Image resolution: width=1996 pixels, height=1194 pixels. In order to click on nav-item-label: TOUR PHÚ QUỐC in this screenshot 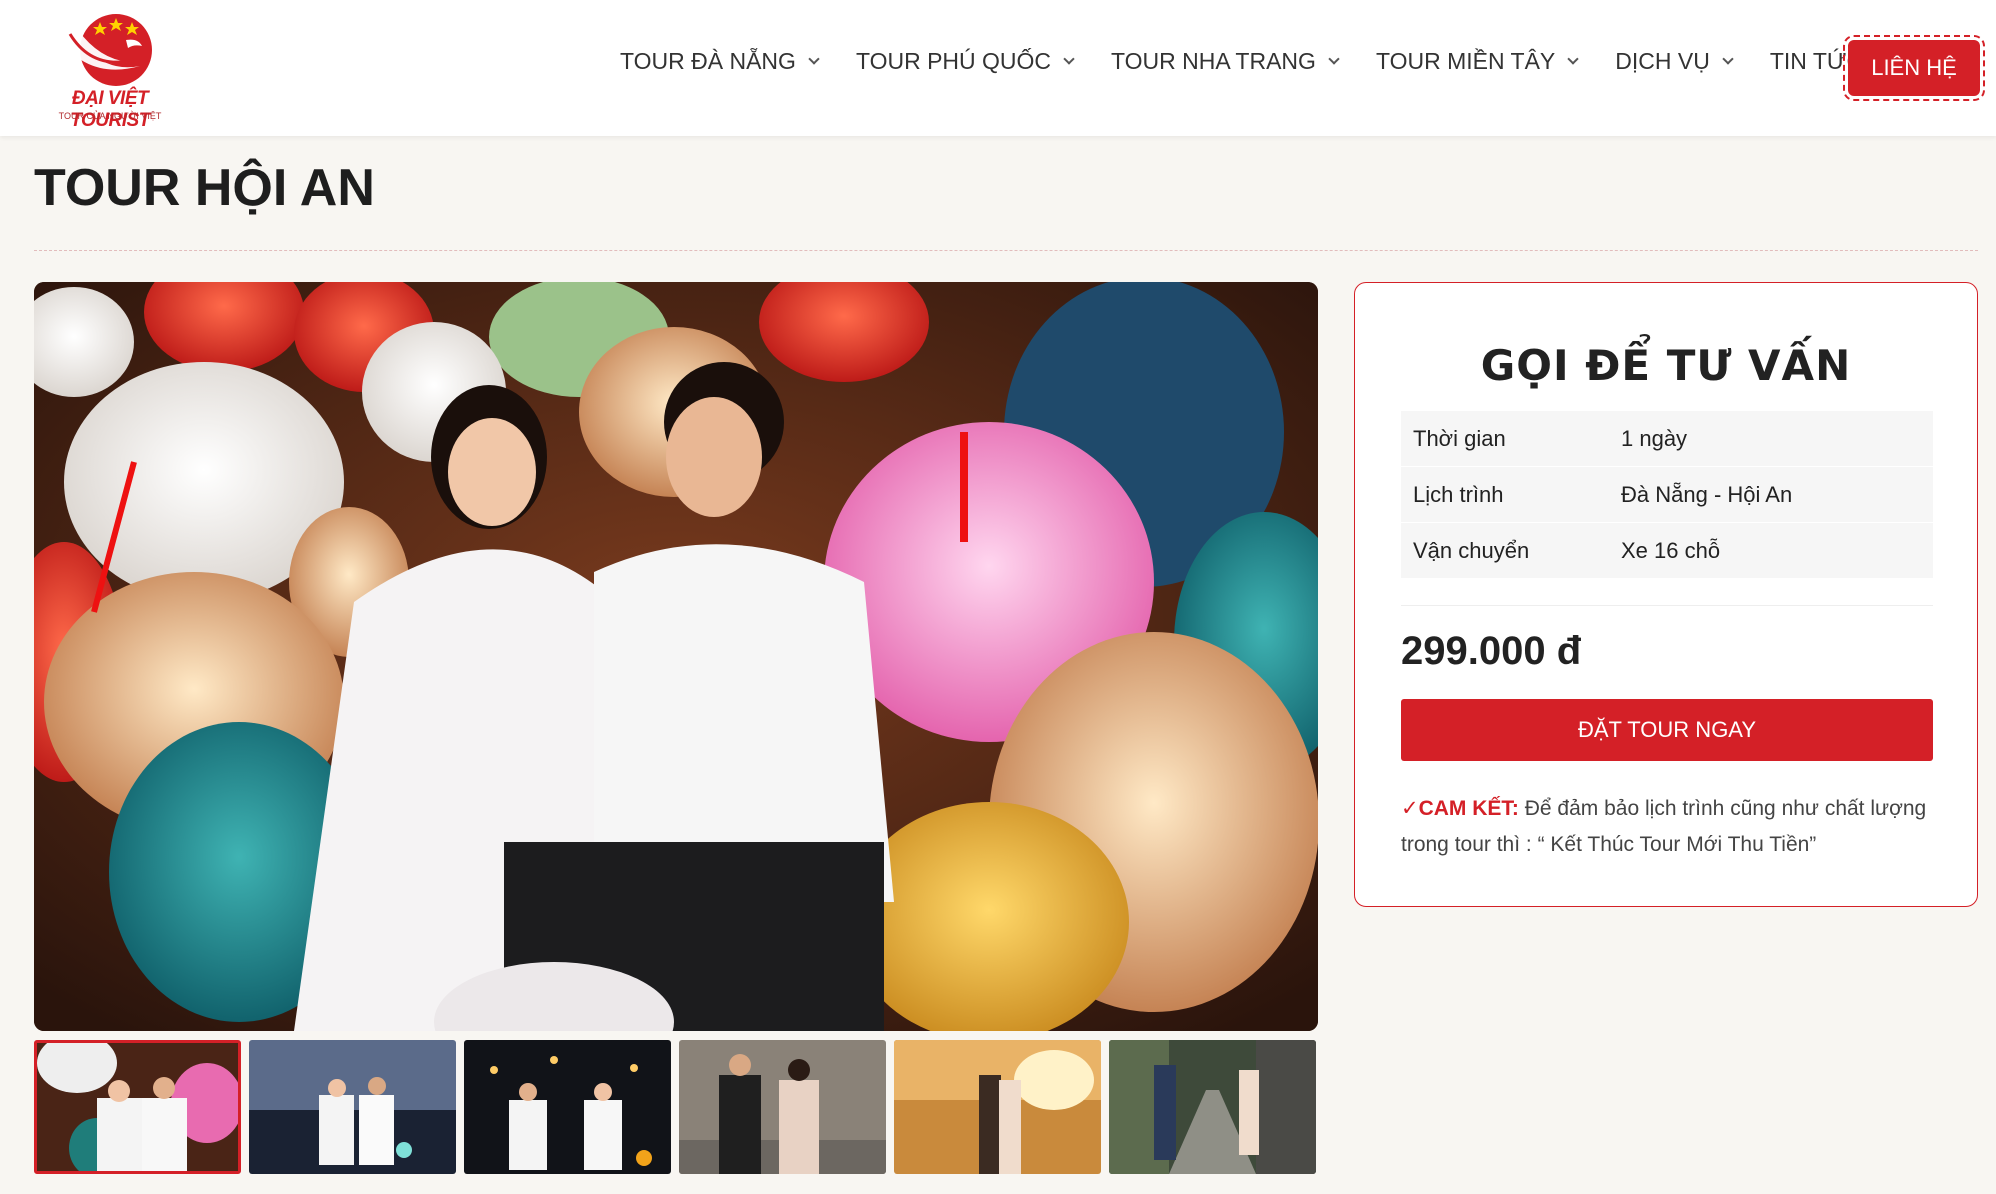, I will do `click(953, 61)`.